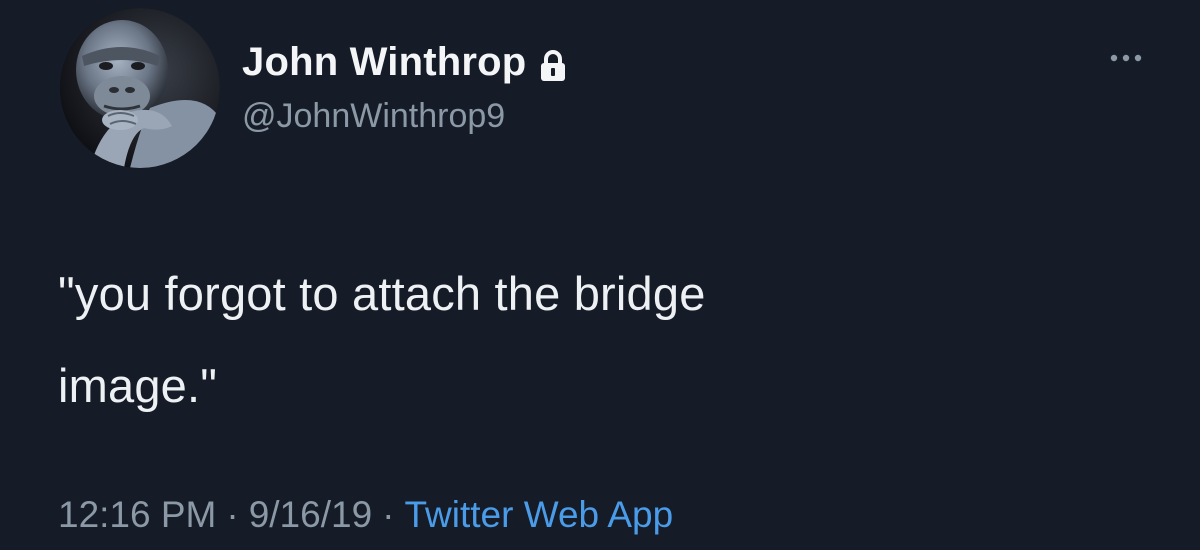  I want to click on tweet-meta: 12:16 PM · 9/16/19 · Twitter Web App, so click(365, 515).